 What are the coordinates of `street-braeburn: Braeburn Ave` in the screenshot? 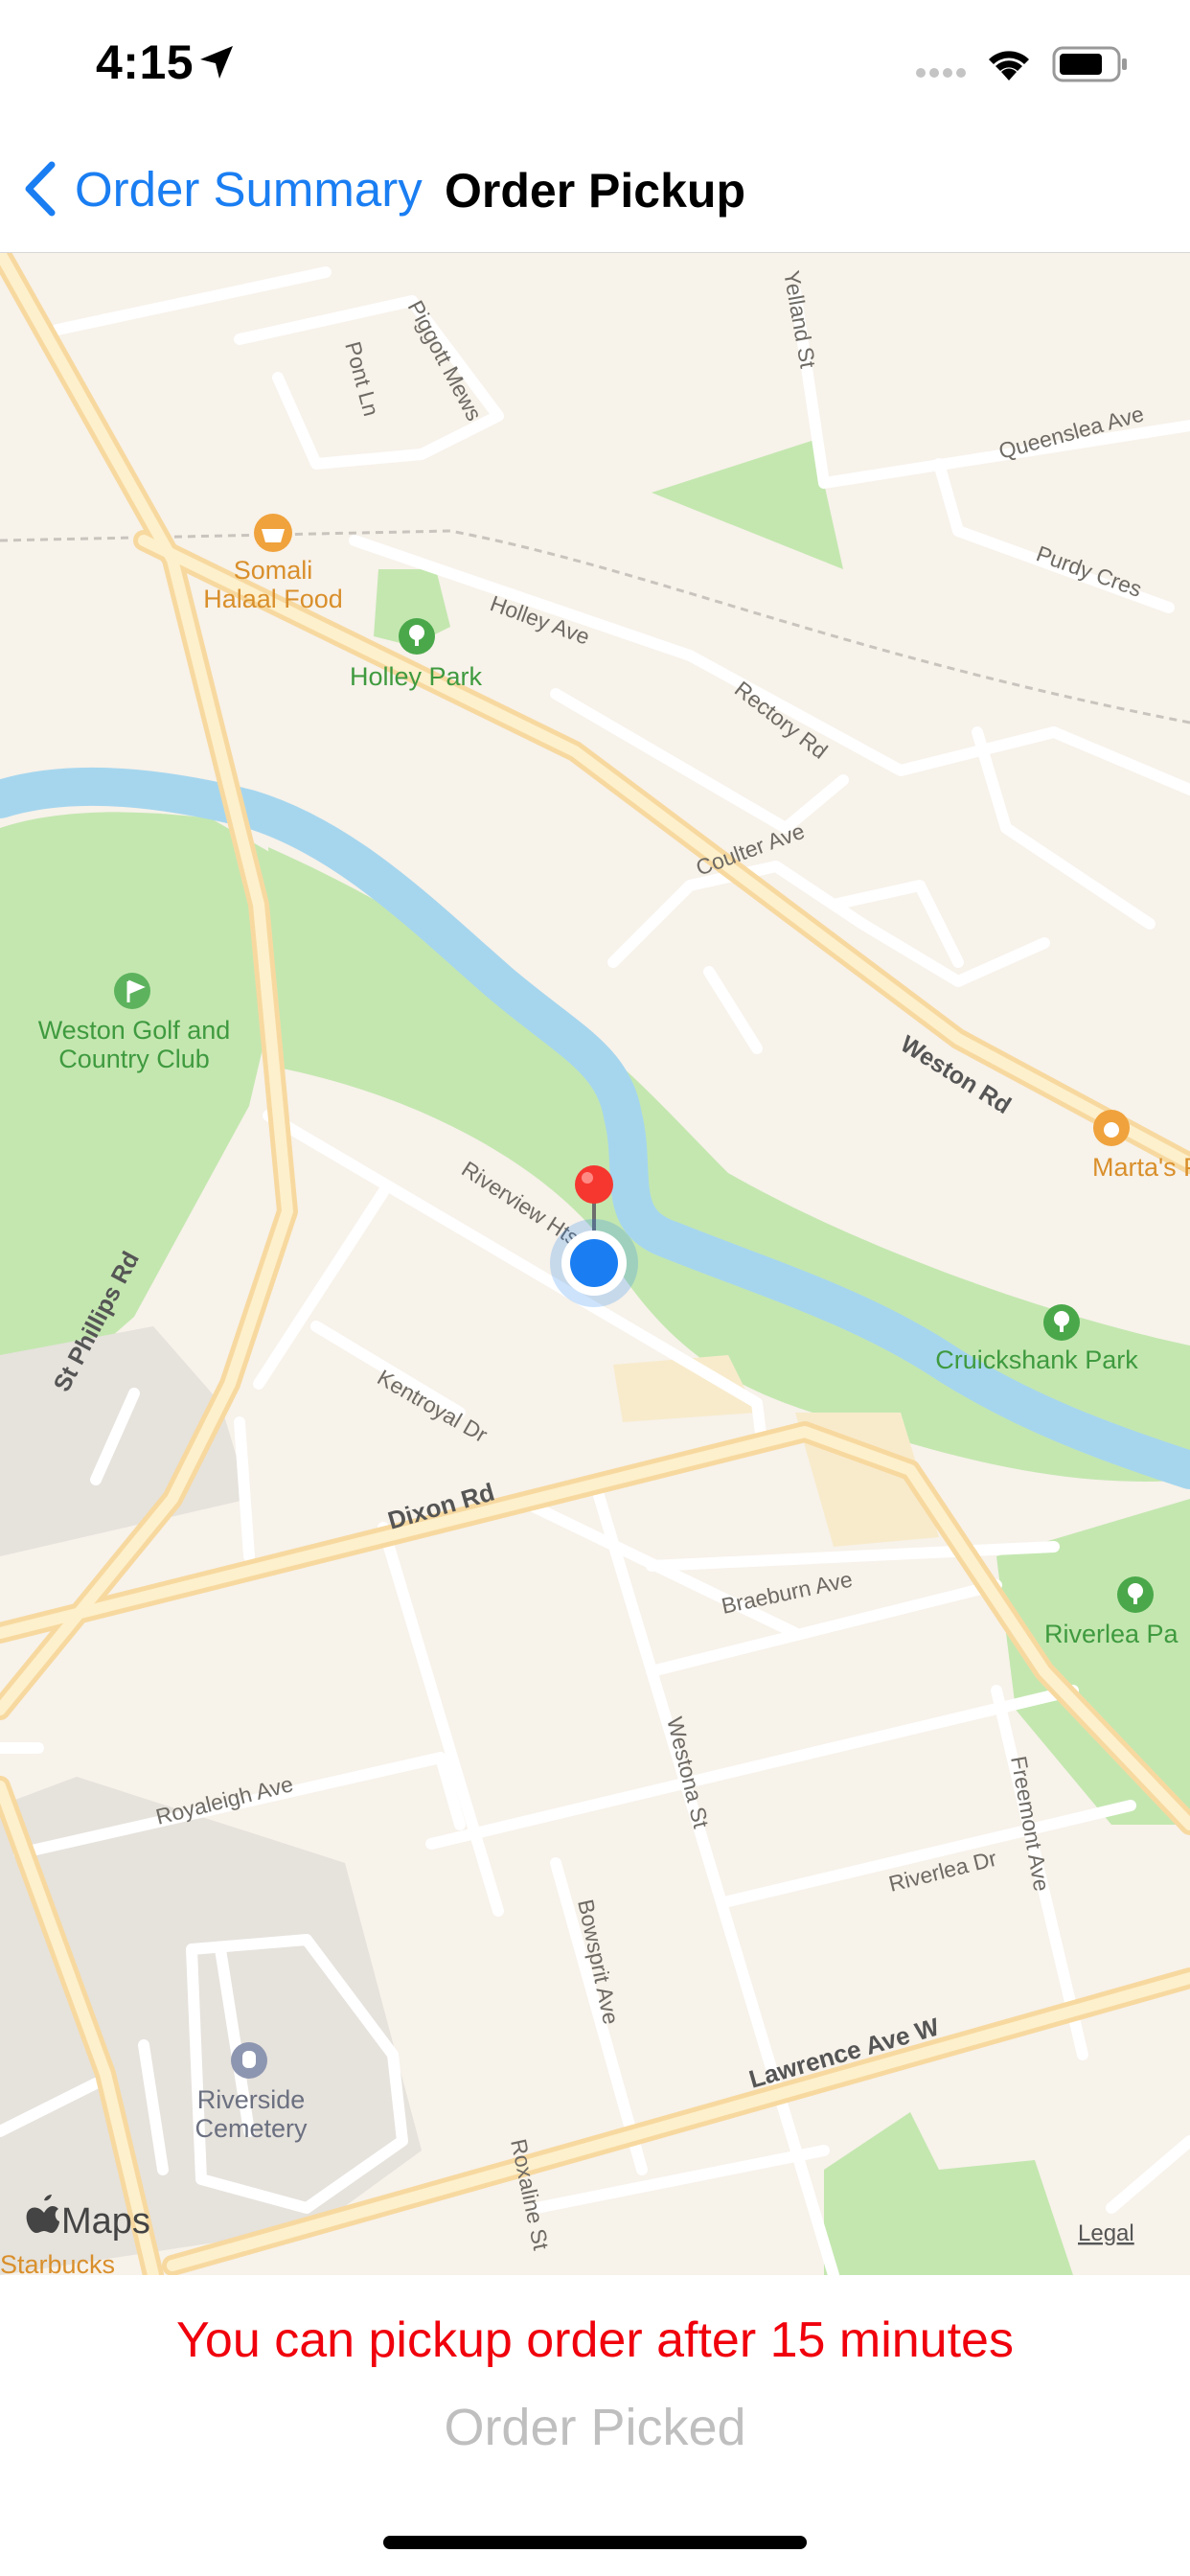 It's located at (788, 1593).